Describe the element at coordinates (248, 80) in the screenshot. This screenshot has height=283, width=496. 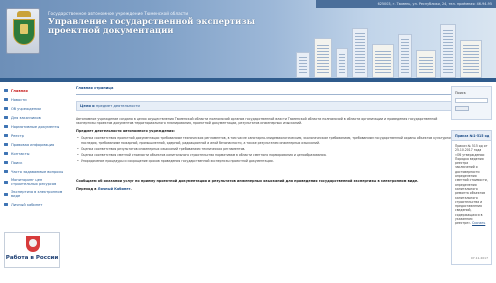
I see `nav-strip` at that location.